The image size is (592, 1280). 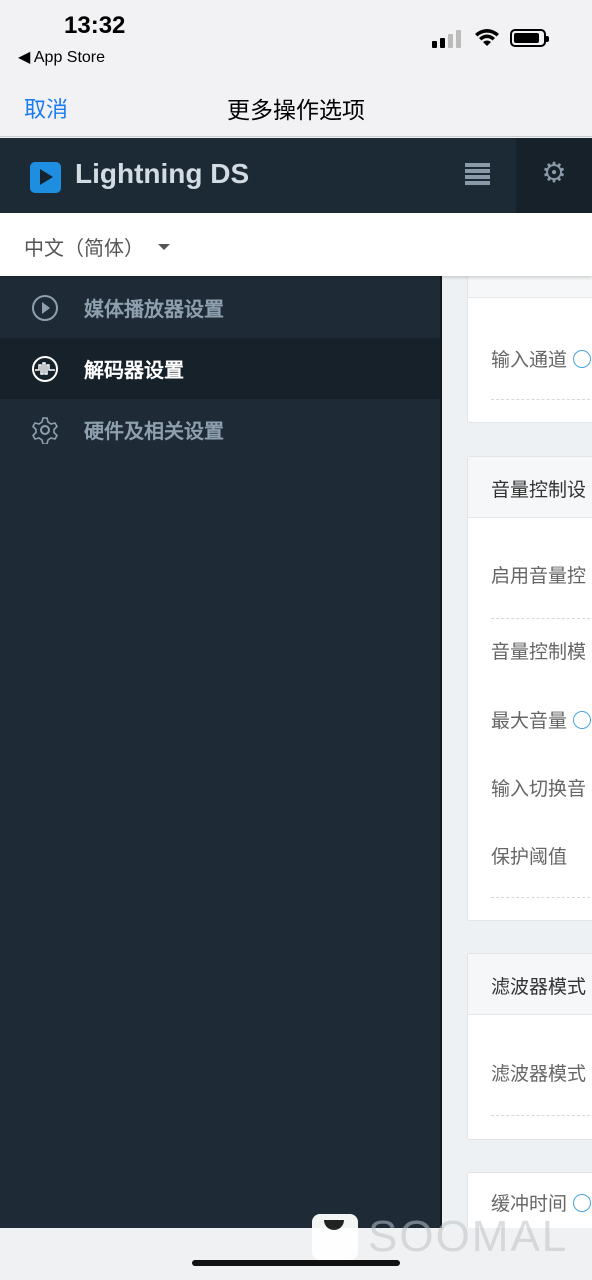 I want to click on setting-row: 最大音量, so click(x=541, y=719).